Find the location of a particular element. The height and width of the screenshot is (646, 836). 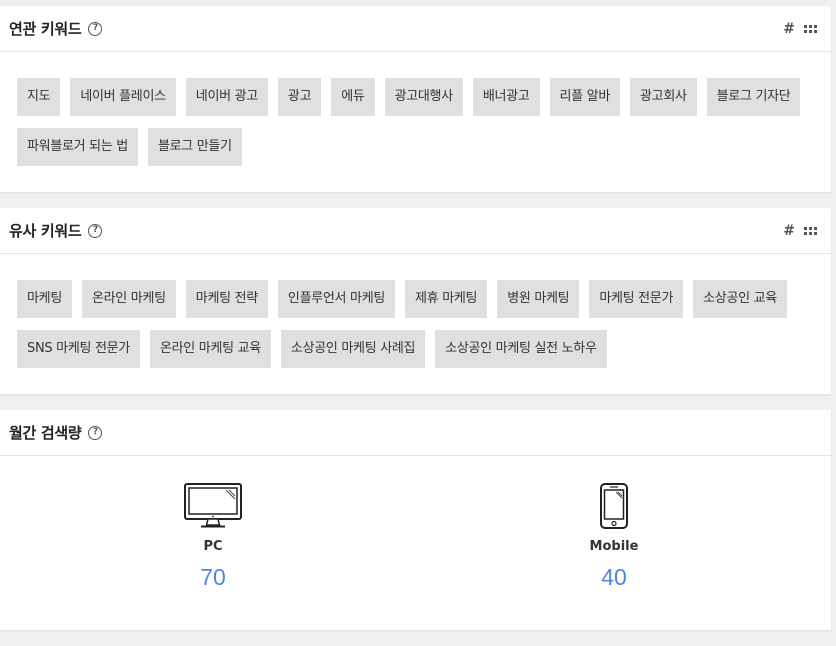

keyword-tag: 광고 is located at coordinates (299, 97).